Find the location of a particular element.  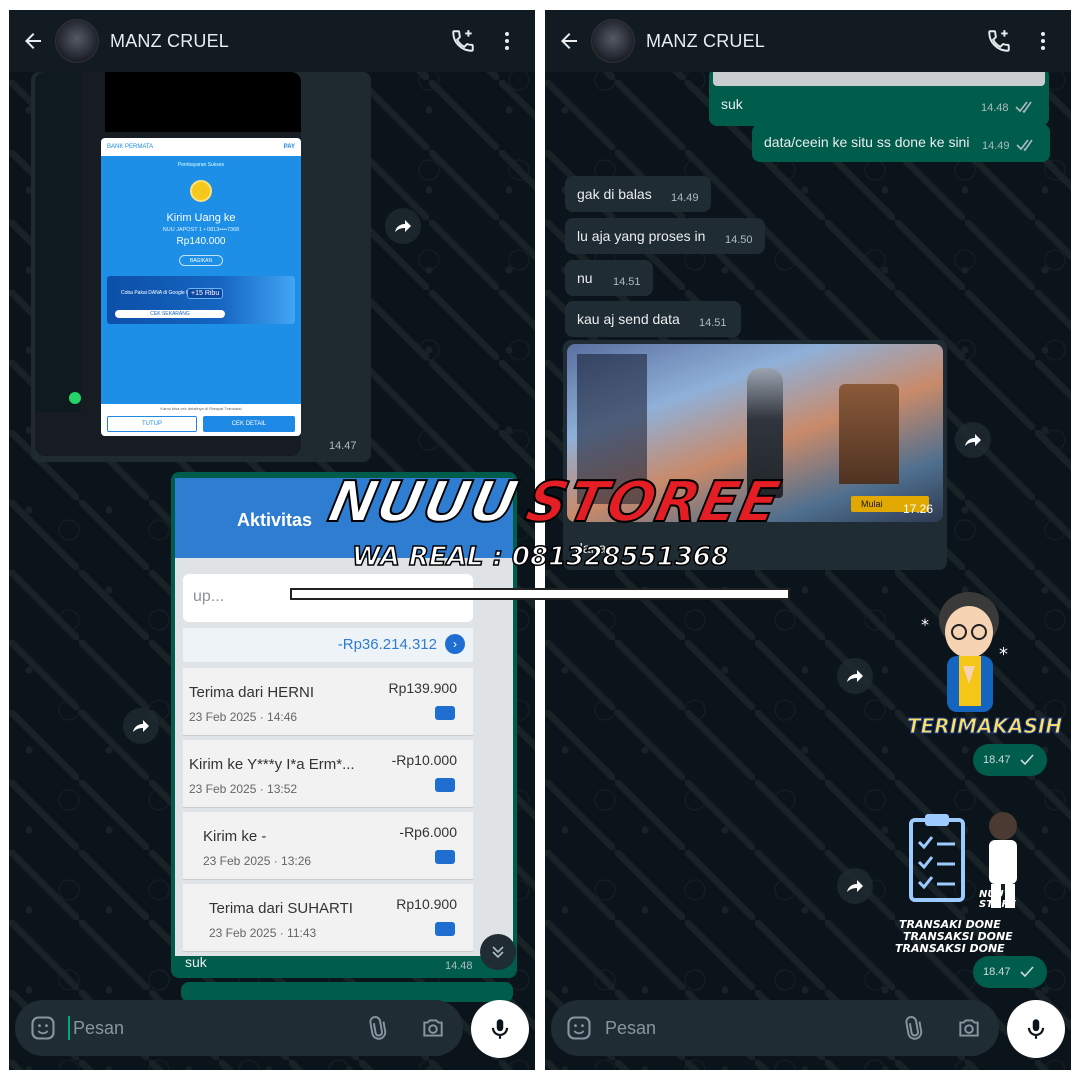

message-time: 14.48 is located at coordinates (459, 966).